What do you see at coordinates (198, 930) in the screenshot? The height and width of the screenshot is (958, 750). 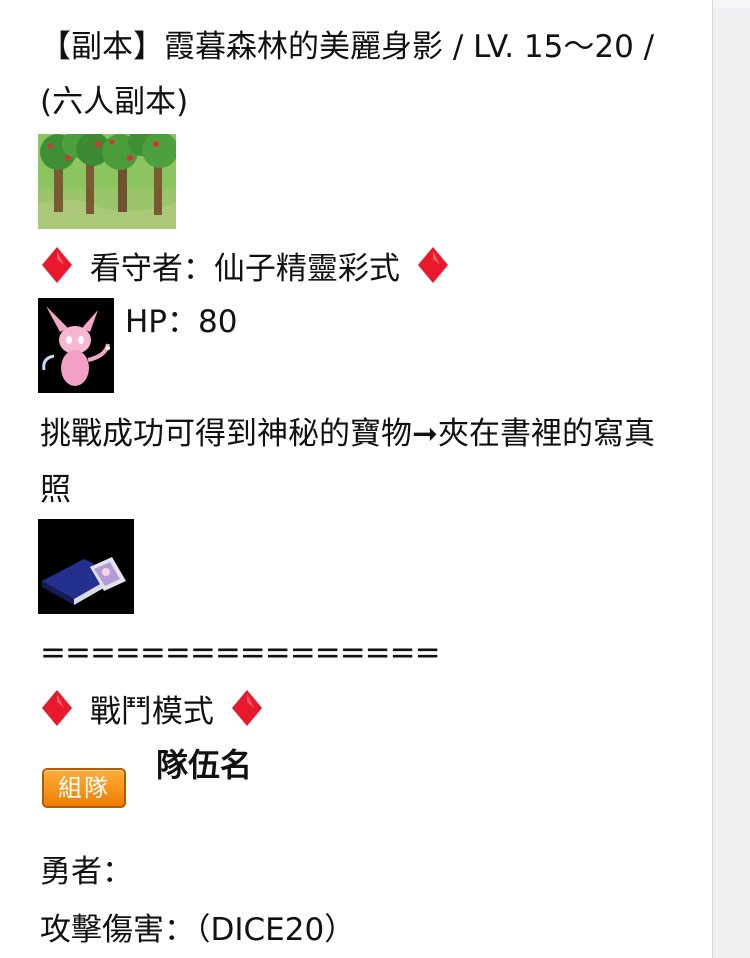 I see `damage-label: 攻擊傷害：（DICE20）` at bounding box center [198, 930].